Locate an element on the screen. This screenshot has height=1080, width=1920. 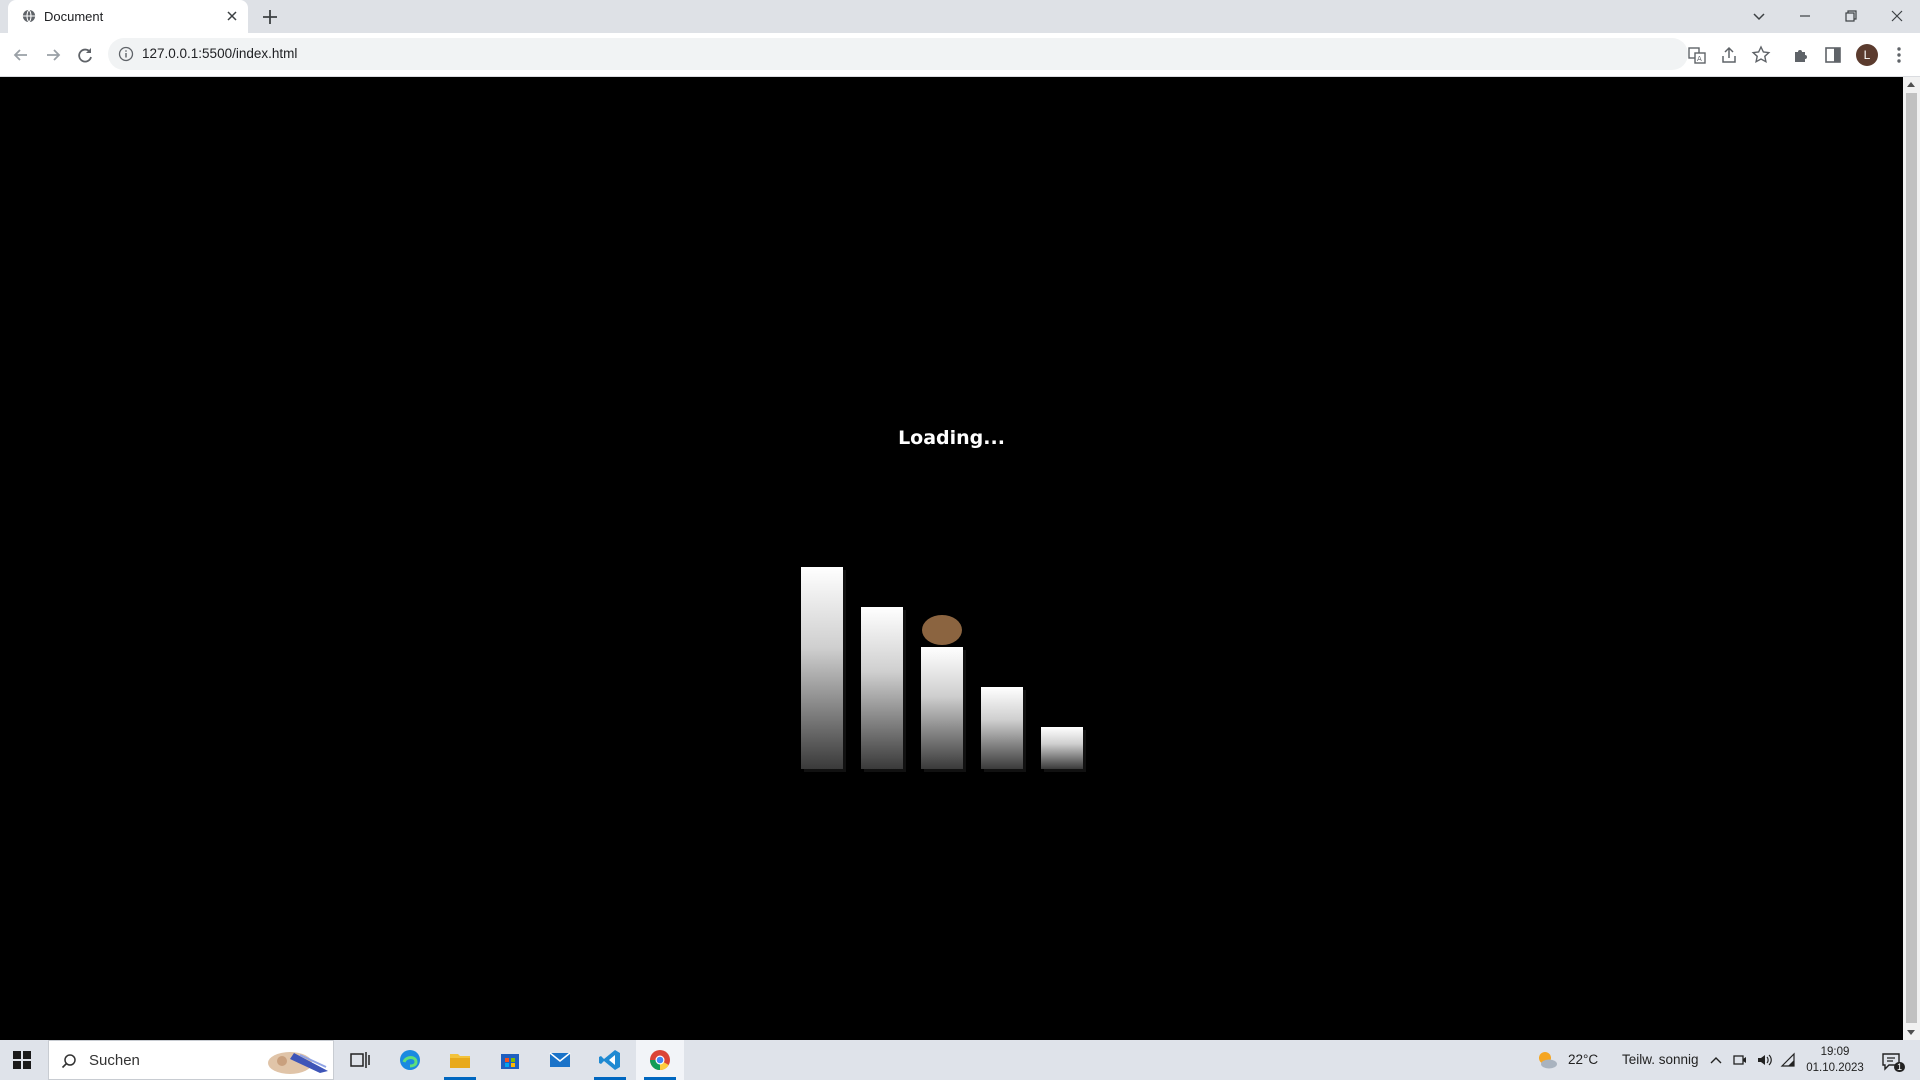
browser-toolbar: 127.0.0.1:5500/index.html A L is located at coordinates (960, 55).